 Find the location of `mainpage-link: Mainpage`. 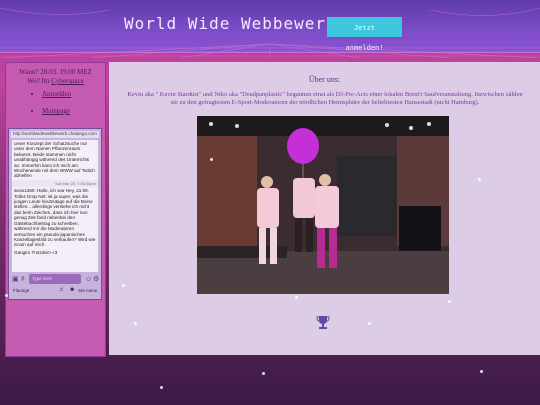

mainpage-link: Mainpage is located at coordinates (56, 111).